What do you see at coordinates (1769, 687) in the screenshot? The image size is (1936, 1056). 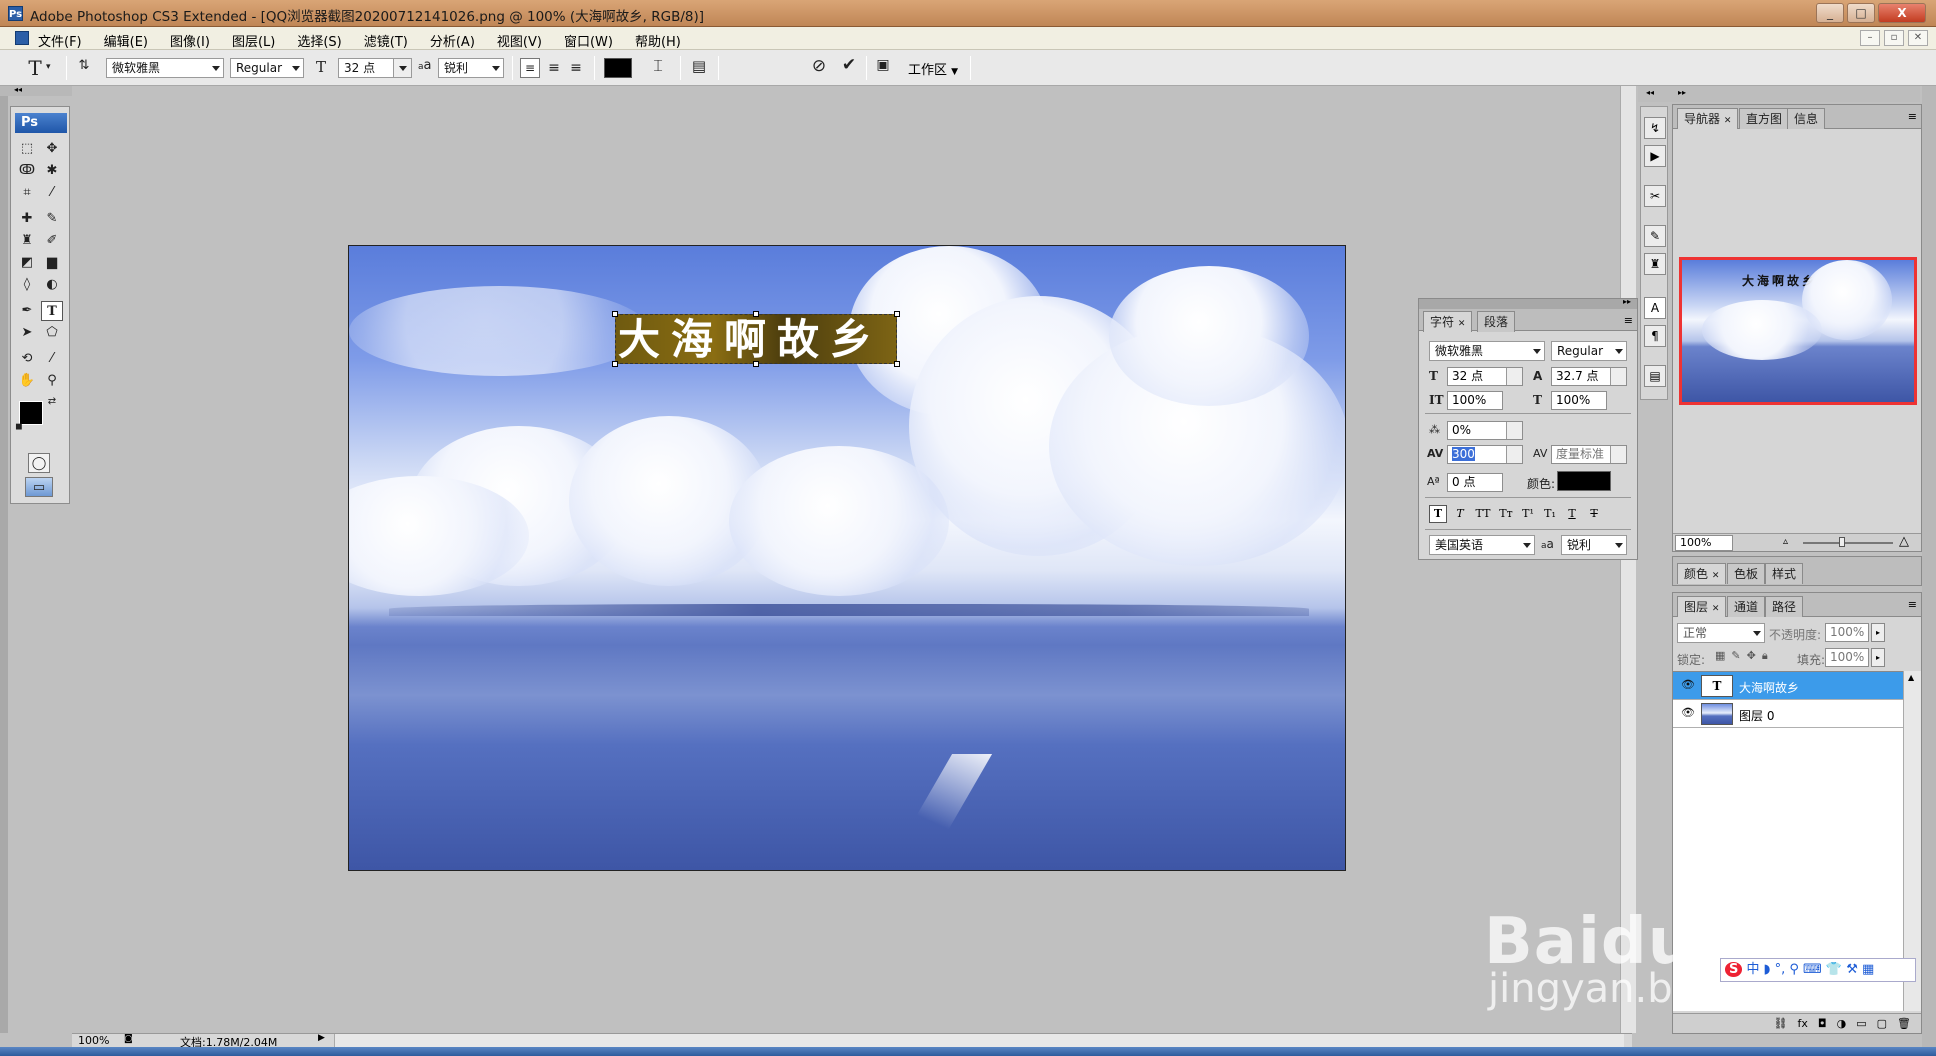 I see `layer-name: 大海啊故乡` at bounding box center [1769, 687].